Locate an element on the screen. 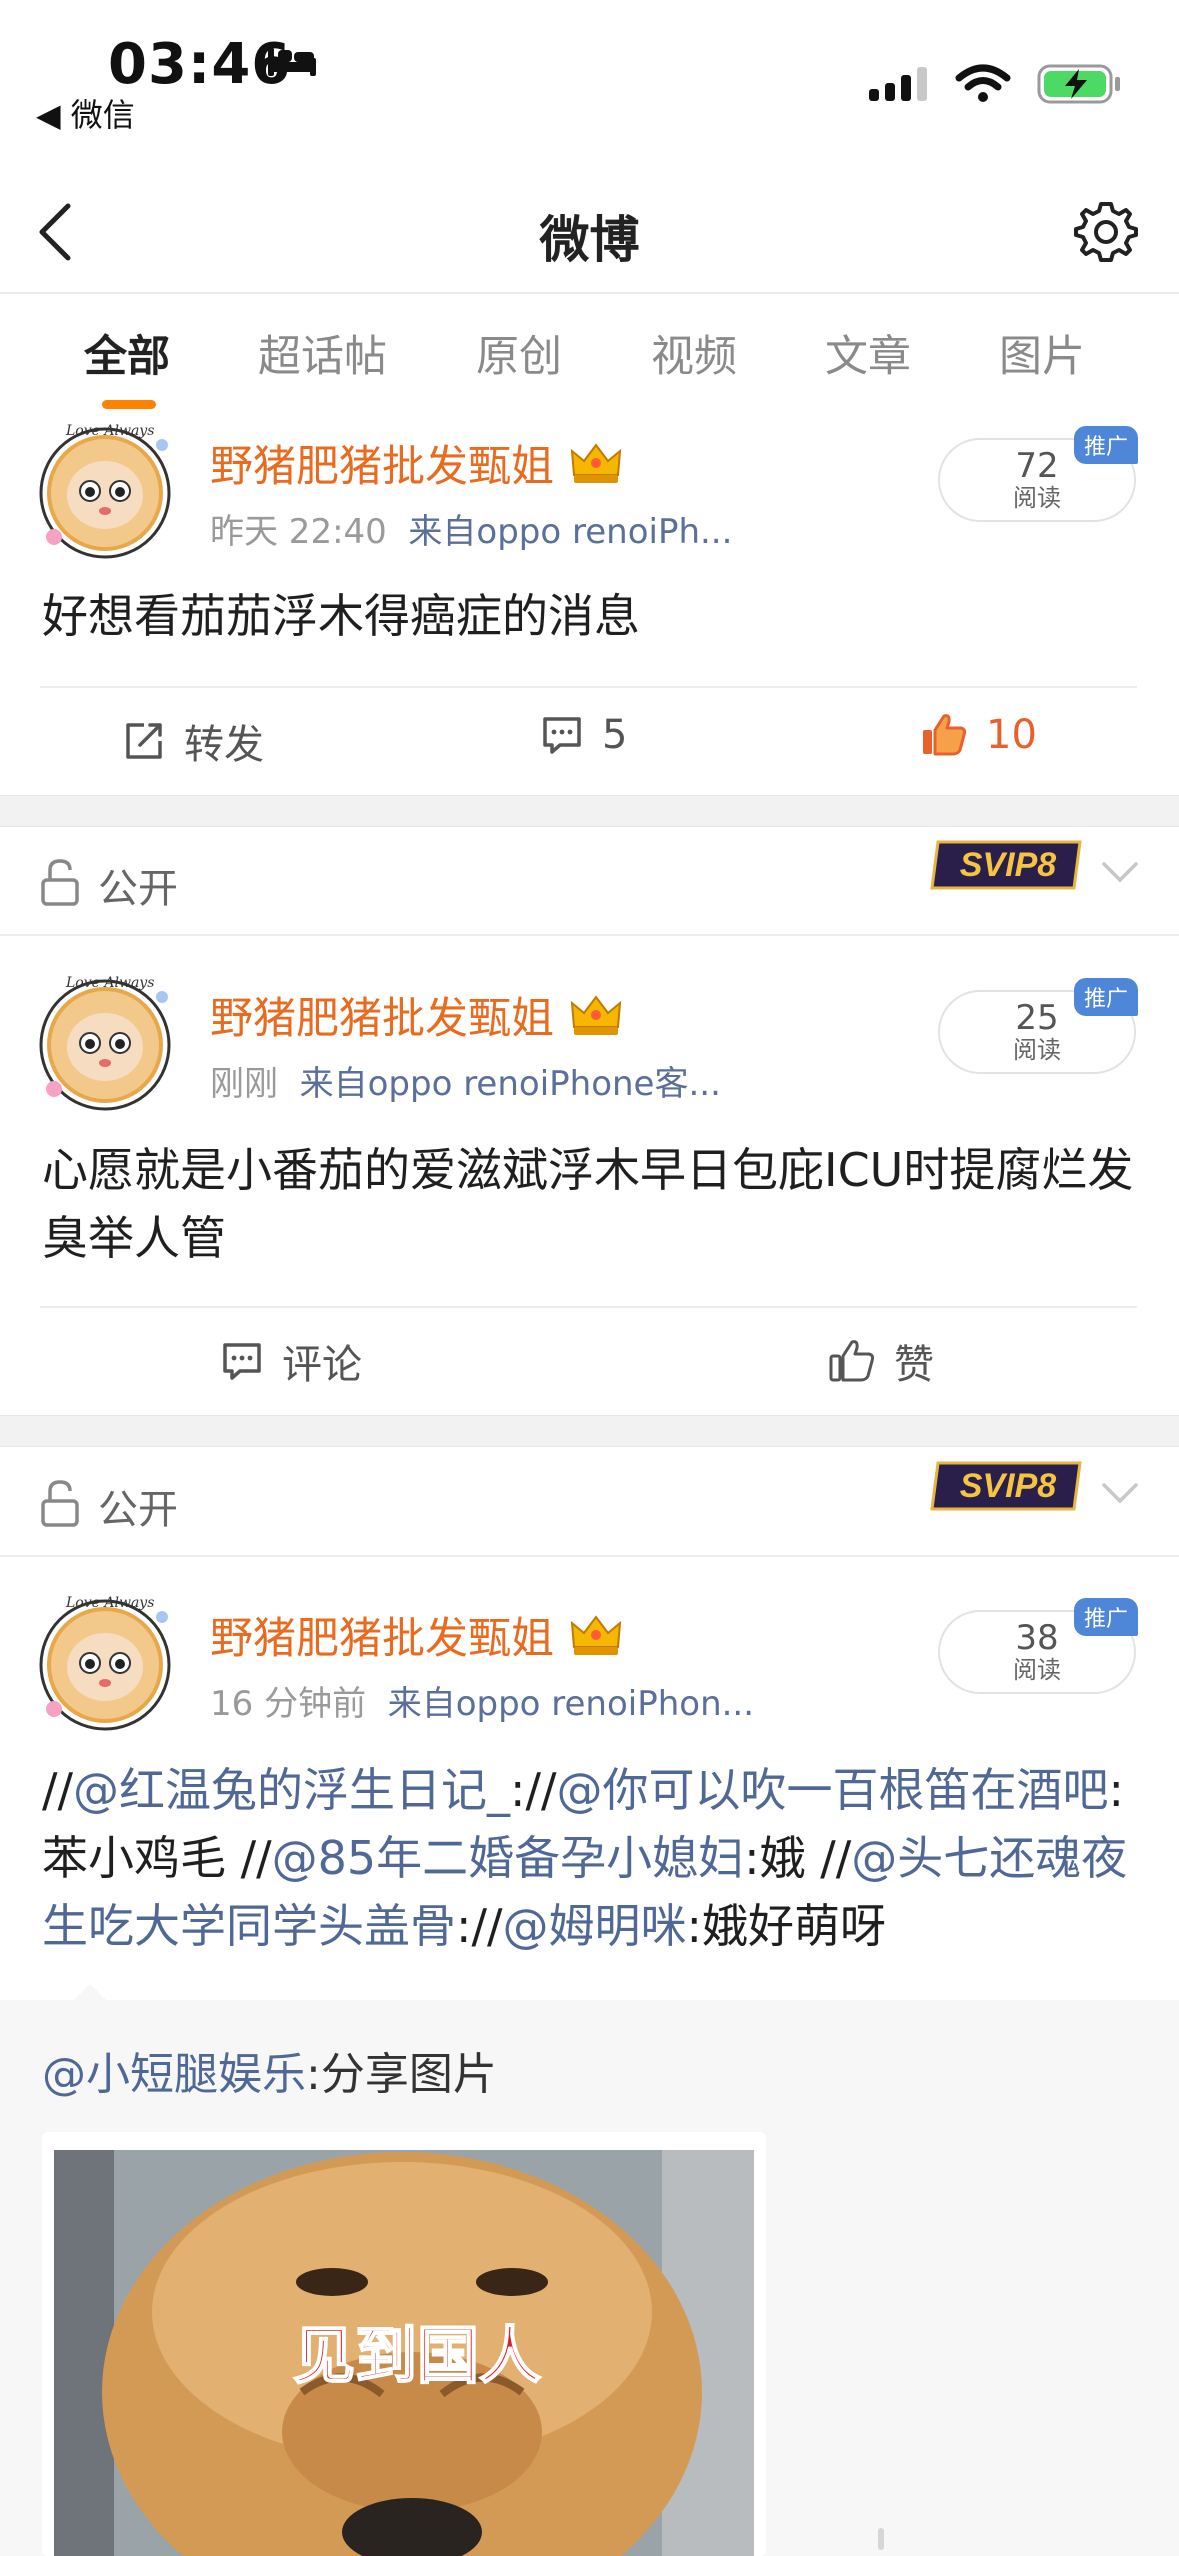 This screenshot has width=1179, height=2556. comment-button: 评论 is located at coordinates (291, 1361).